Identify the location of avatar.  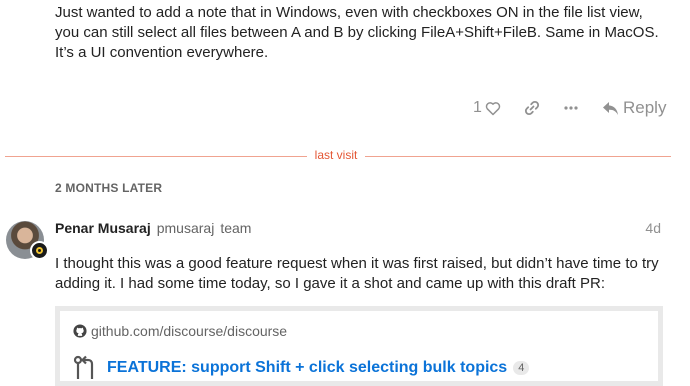
(27, 240).